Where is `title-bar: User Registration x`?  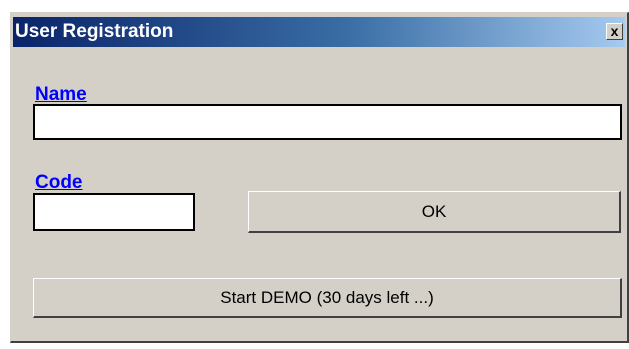
title-bar: User Registration x is located at coordinates (319, 32).